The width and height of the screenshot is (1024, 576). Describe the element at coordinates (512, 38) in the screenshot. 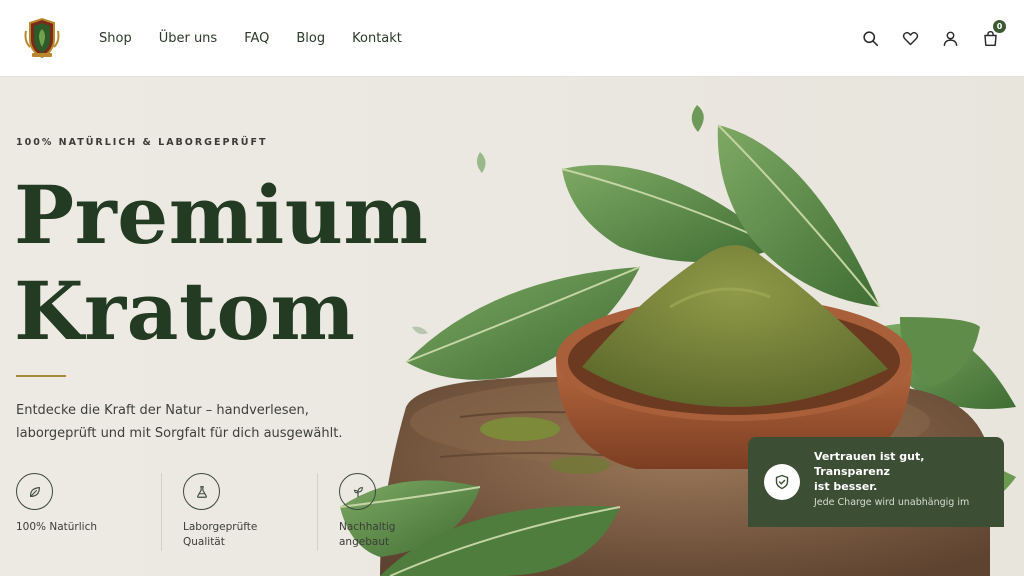

I see `site-header: Shop Über uns FAQ Blog Kontakt 0` at that location.